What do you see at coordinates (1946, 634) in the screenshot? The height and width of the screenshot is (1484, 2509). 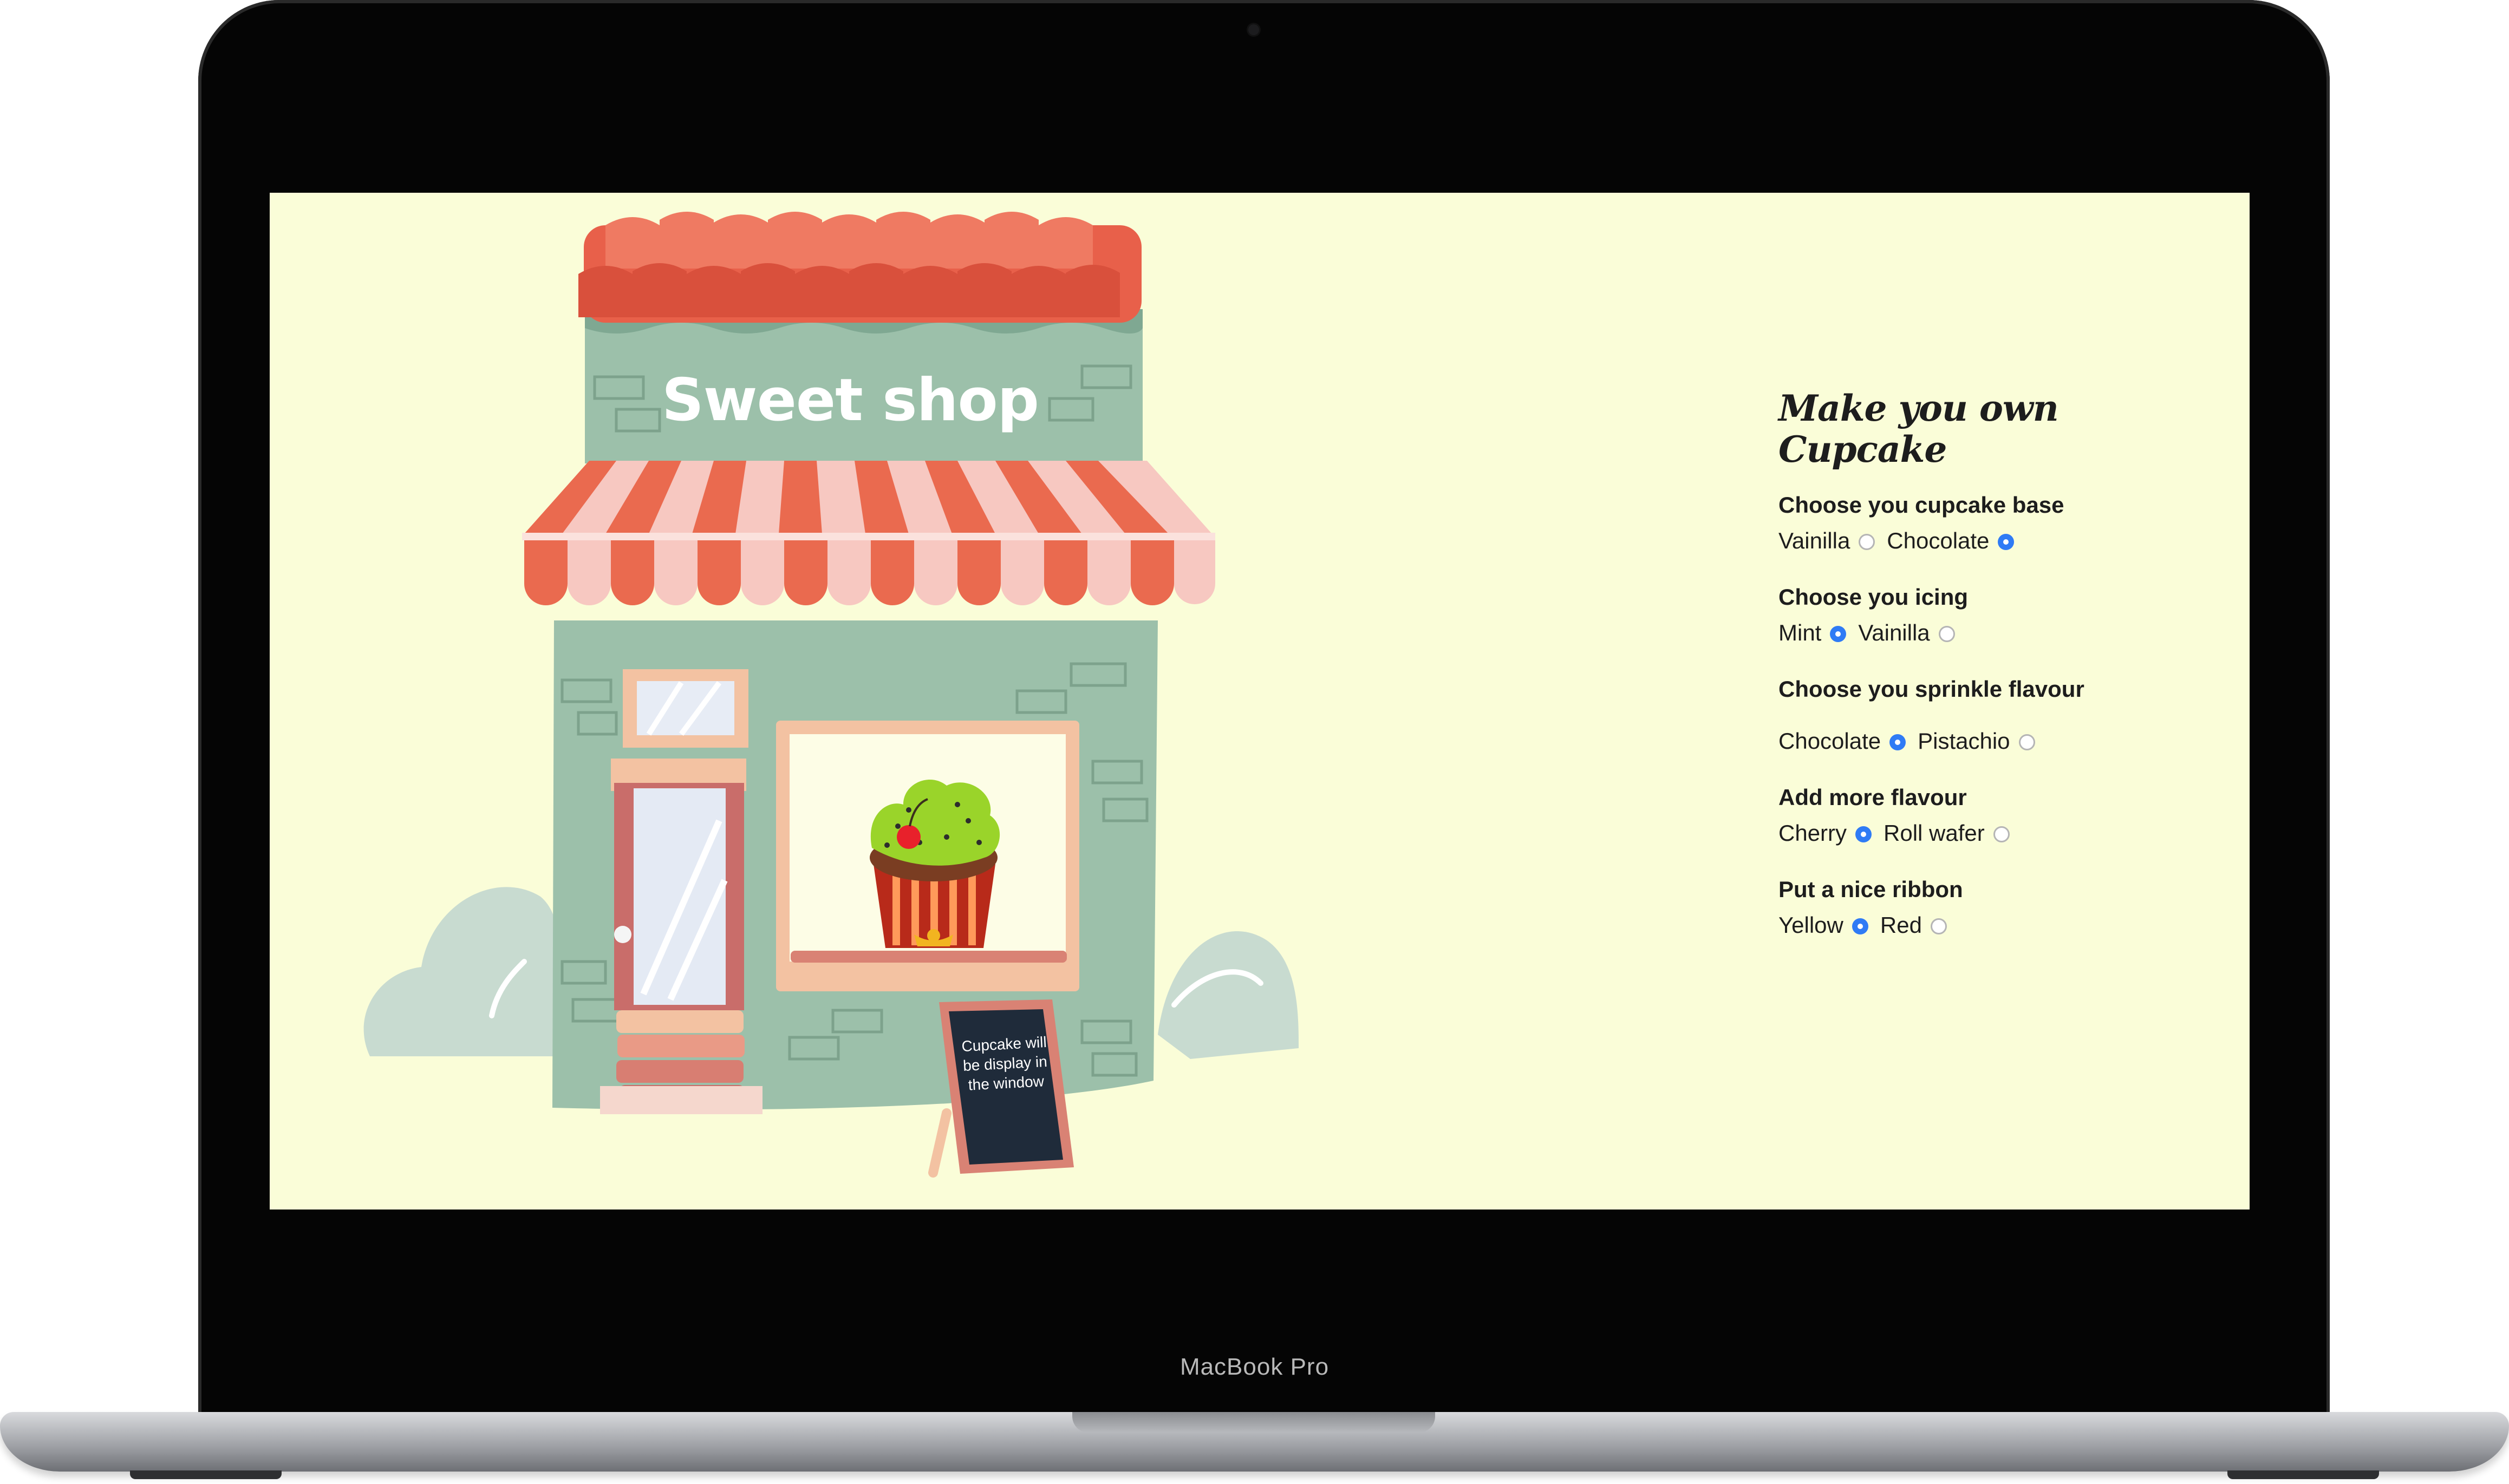 I see `radio-icing-vainilla` at bounding box center [1946, 634].